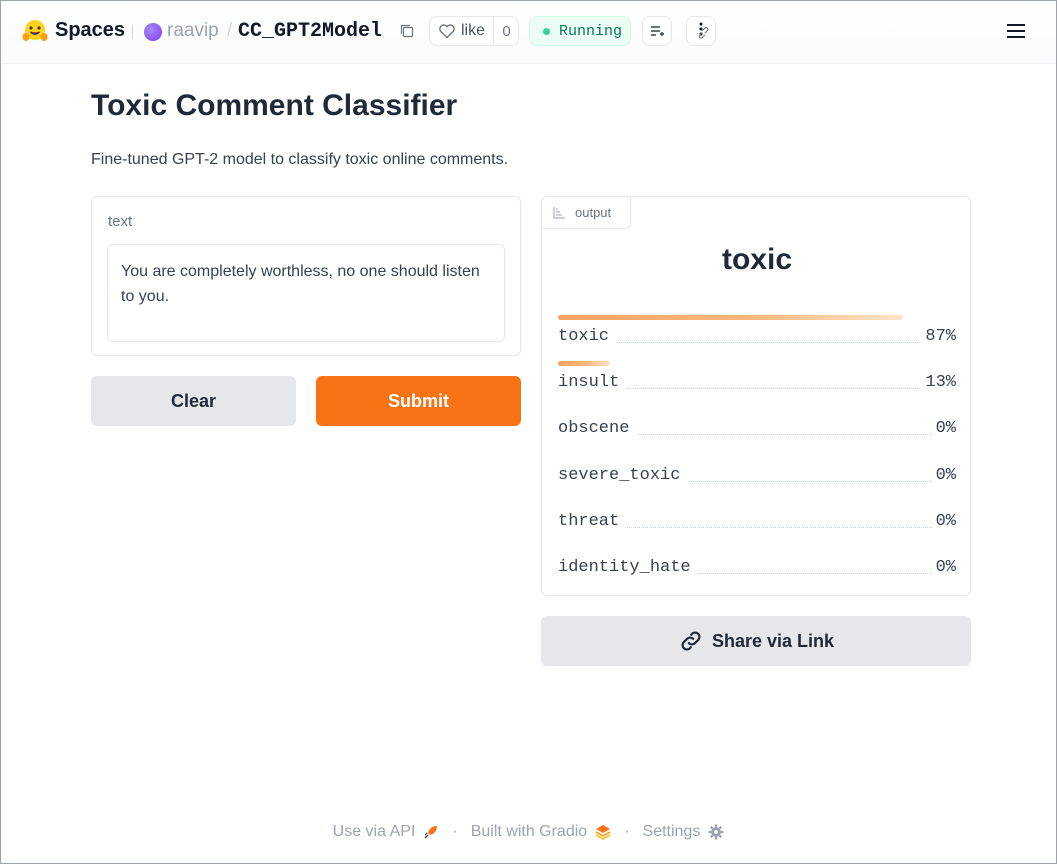  I want to click on page-title: Toxic Comment Classifier, so click(274, 105).